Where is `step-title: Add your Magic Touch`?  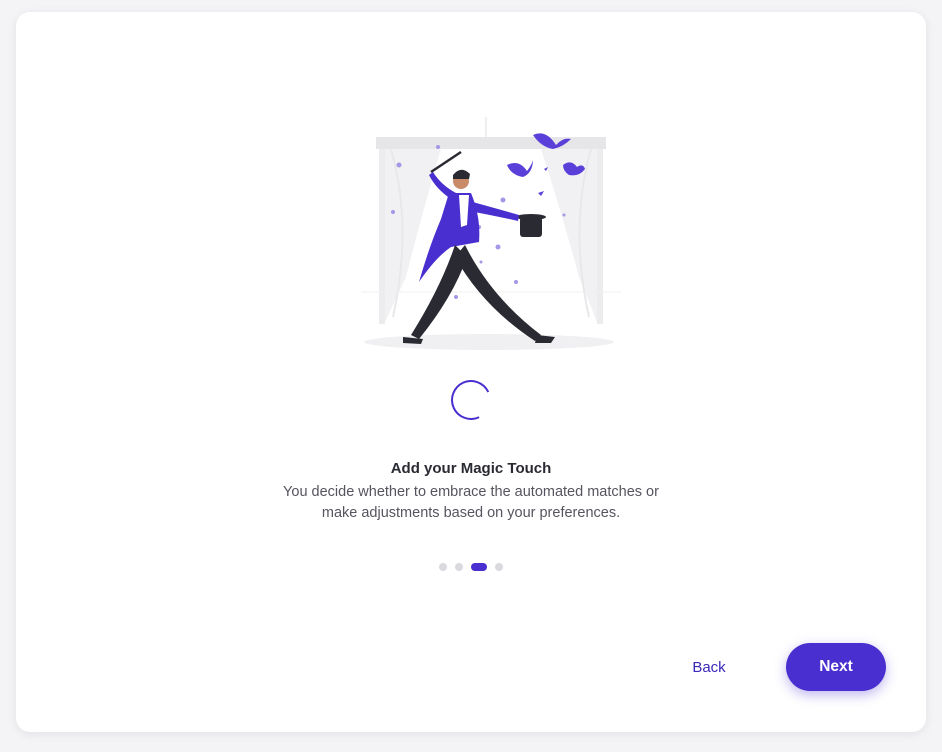 step-title: Add your Magic Touch is located at coordinates (471, 468).